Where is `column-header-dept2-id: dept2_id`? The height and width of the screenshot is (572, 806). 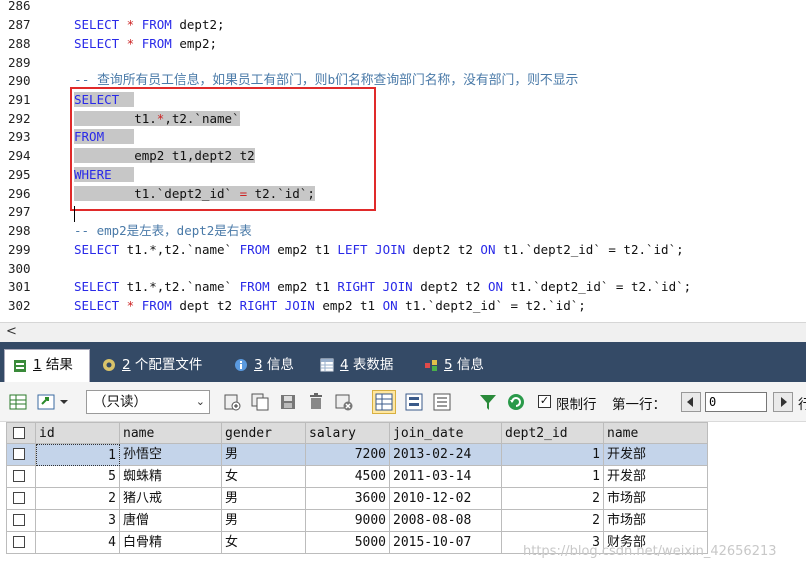 column-header-dept2-id: dept2_id is located at coordinates (553, 433).